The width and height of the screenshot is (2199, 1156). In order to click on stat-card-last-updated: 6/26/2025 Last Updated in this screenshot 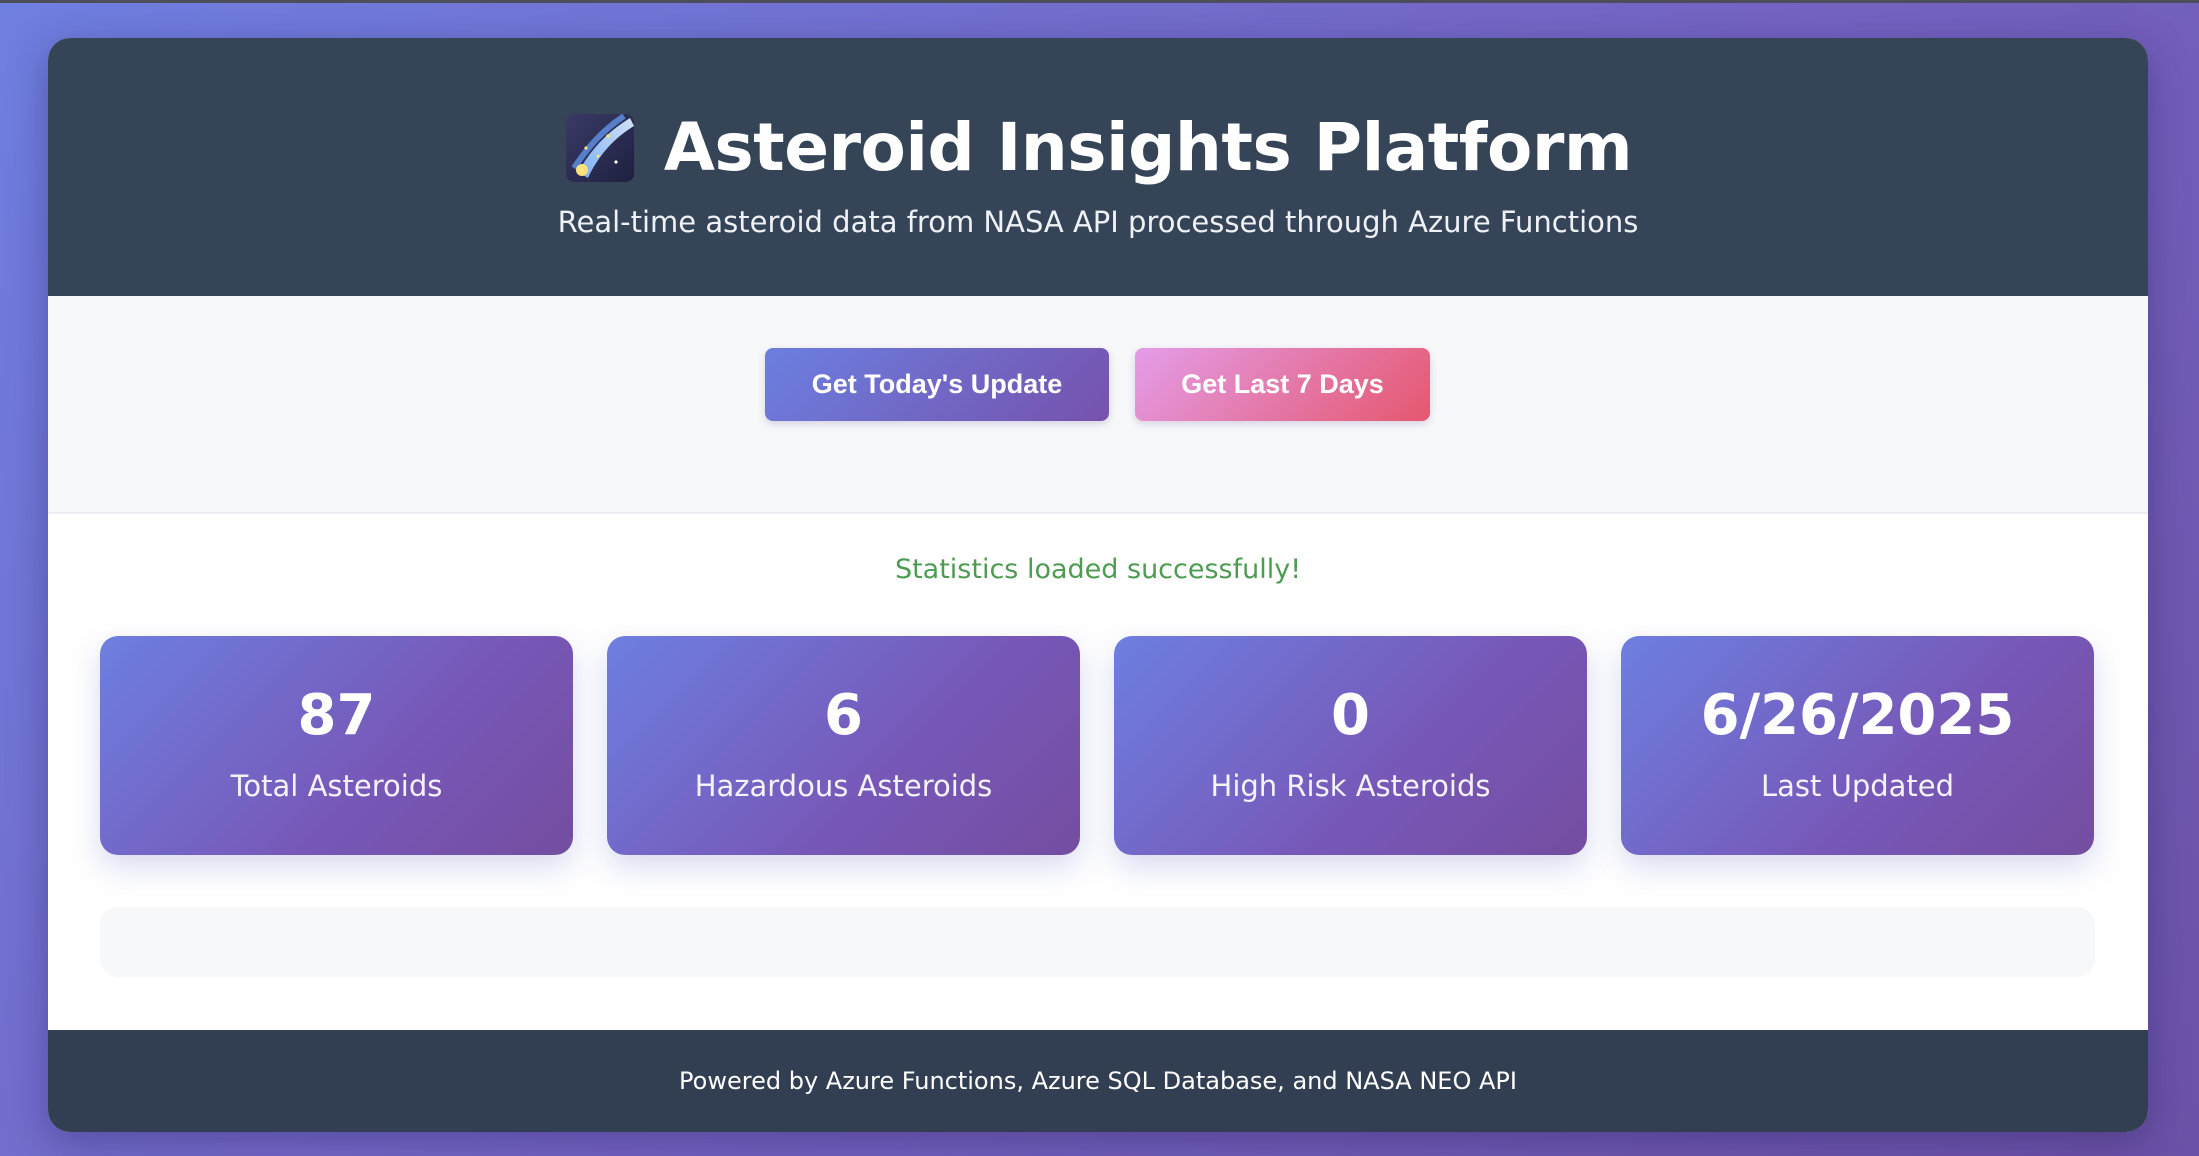, I will do `click(1857, 745)`.